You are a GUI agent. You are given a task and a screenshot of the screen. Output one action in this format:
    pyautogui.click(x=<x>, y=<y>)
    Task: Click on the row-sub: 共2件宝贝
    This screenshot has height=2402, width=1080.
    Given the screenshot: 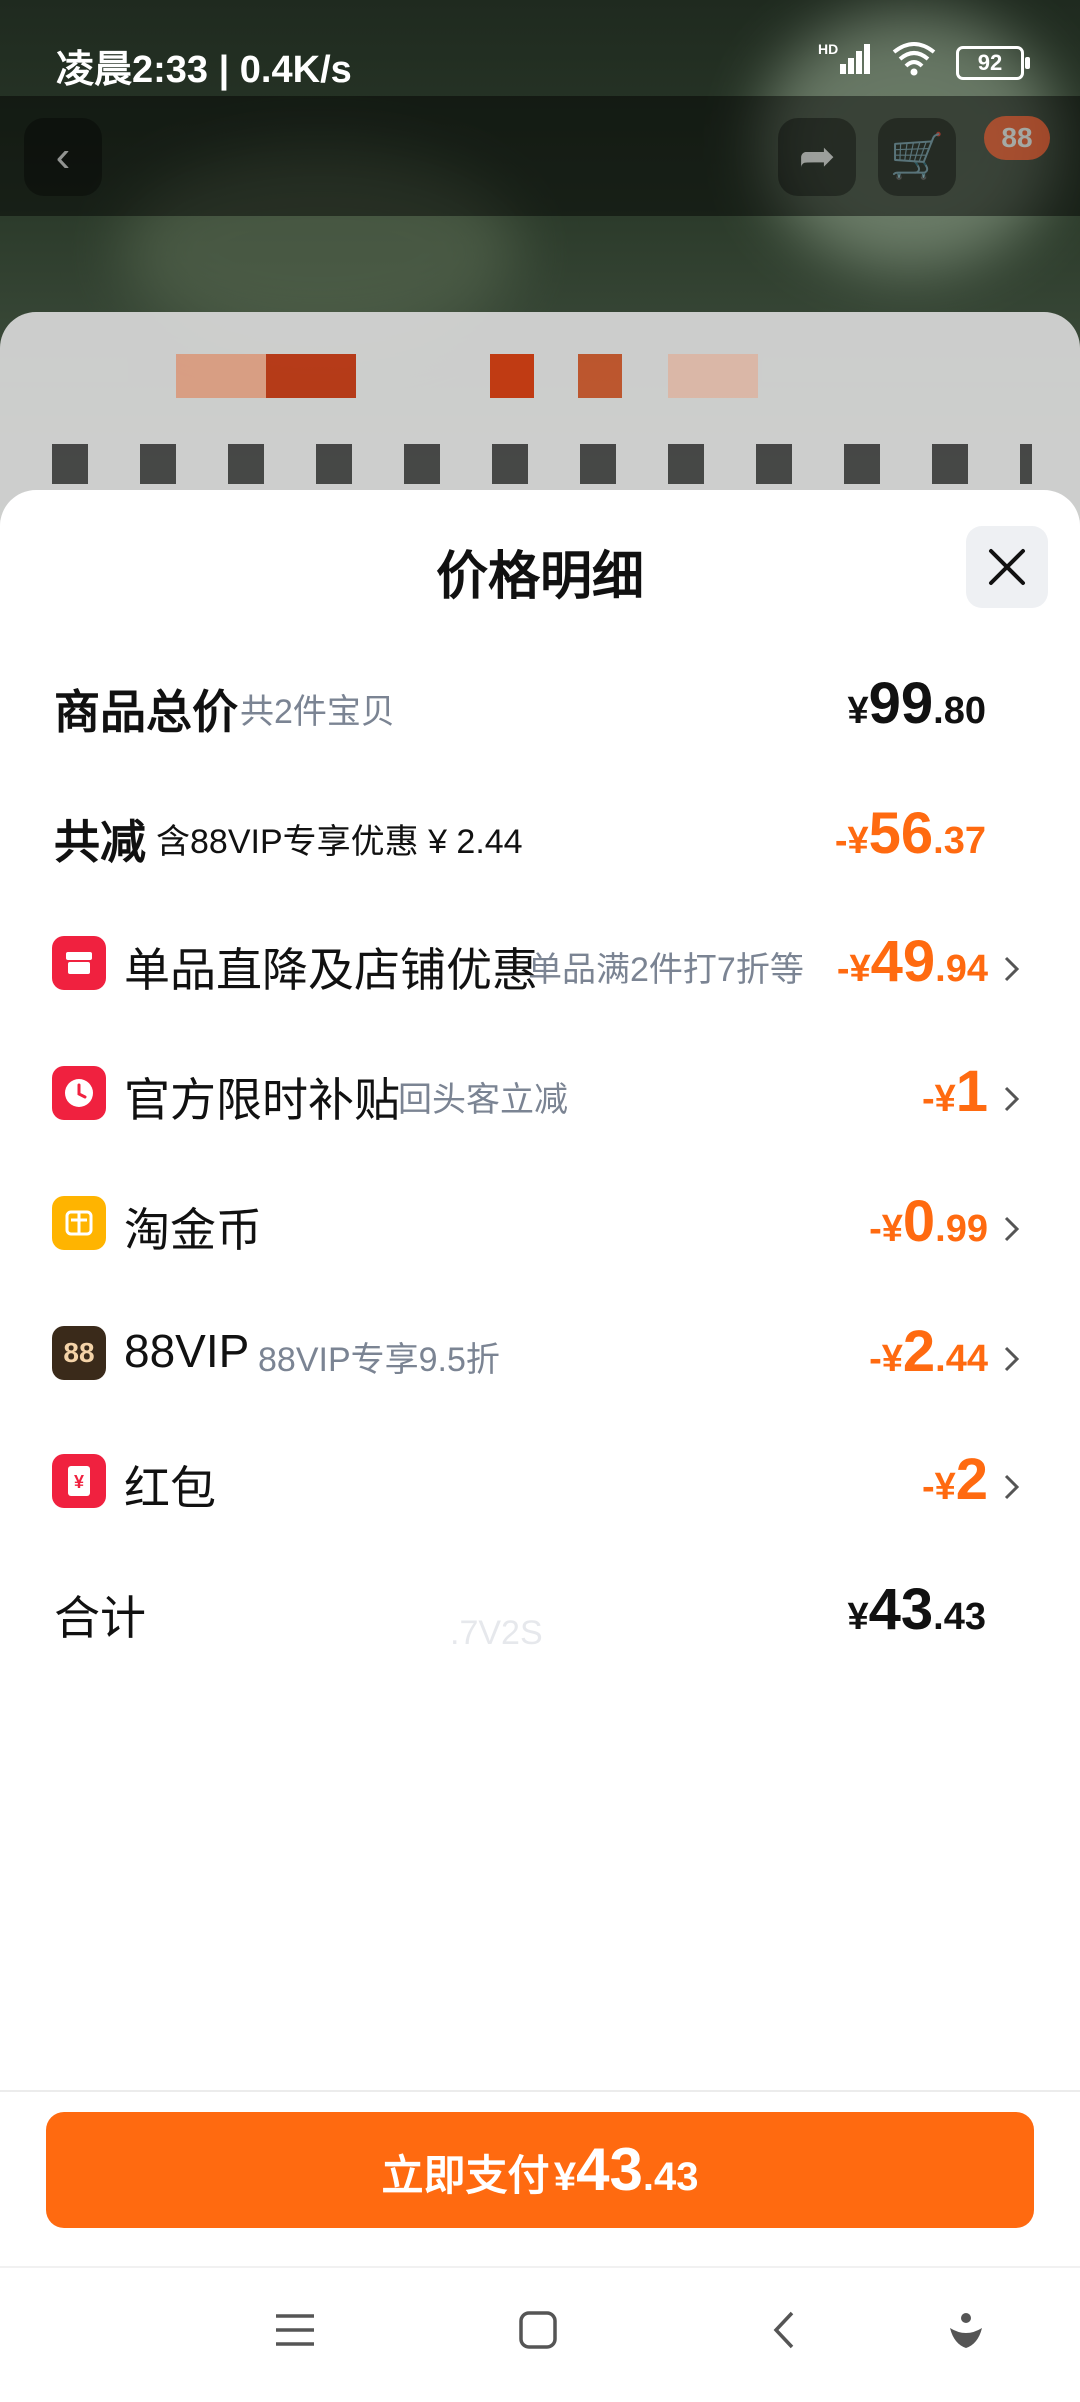 What is the action you would take?
    pyautogui.click(x=317, y=712)
    